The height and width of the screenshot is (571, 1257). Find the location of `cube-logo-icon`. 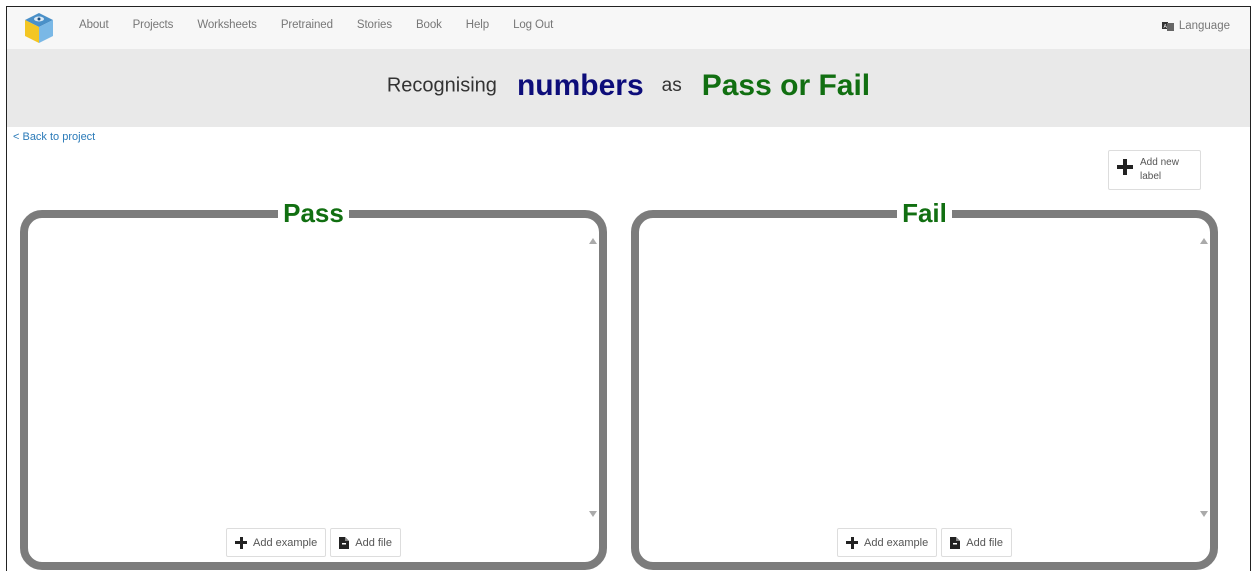

cube-logo-icon is located at coordinates (39, 28).